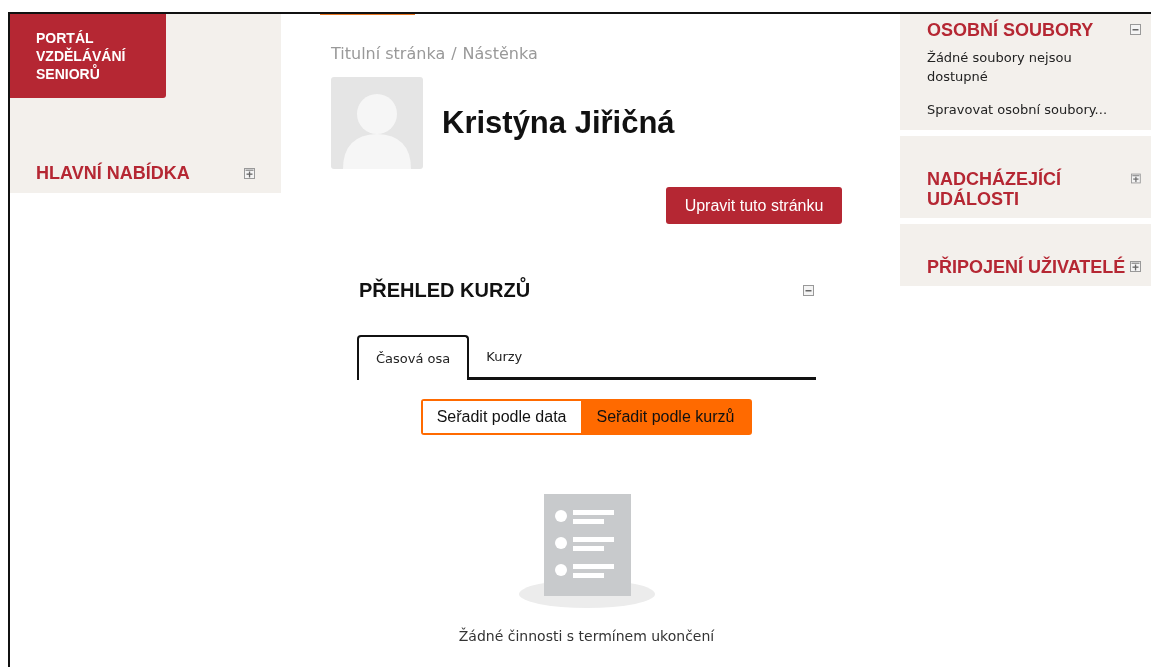  What do you see at coordinates (995, 189) in the screenshot?
I see `block-title: NADCHÁZEJÍCÍ UDÁLOSTI` at bounding box center [995, 189].